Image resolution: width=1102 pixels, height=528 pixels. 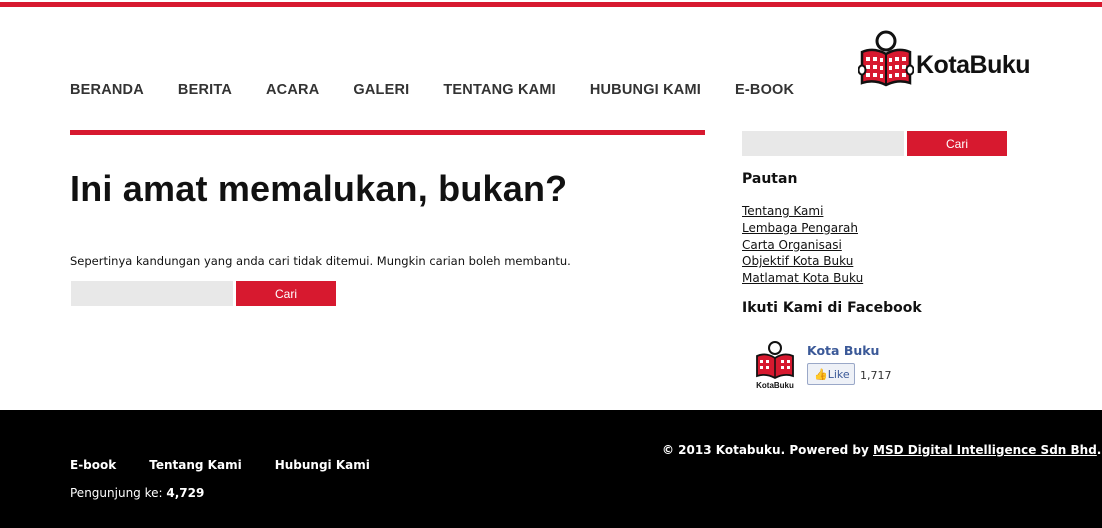 I want to click on list-item: Lembaga Pengarah, so click(x=802, y=228).